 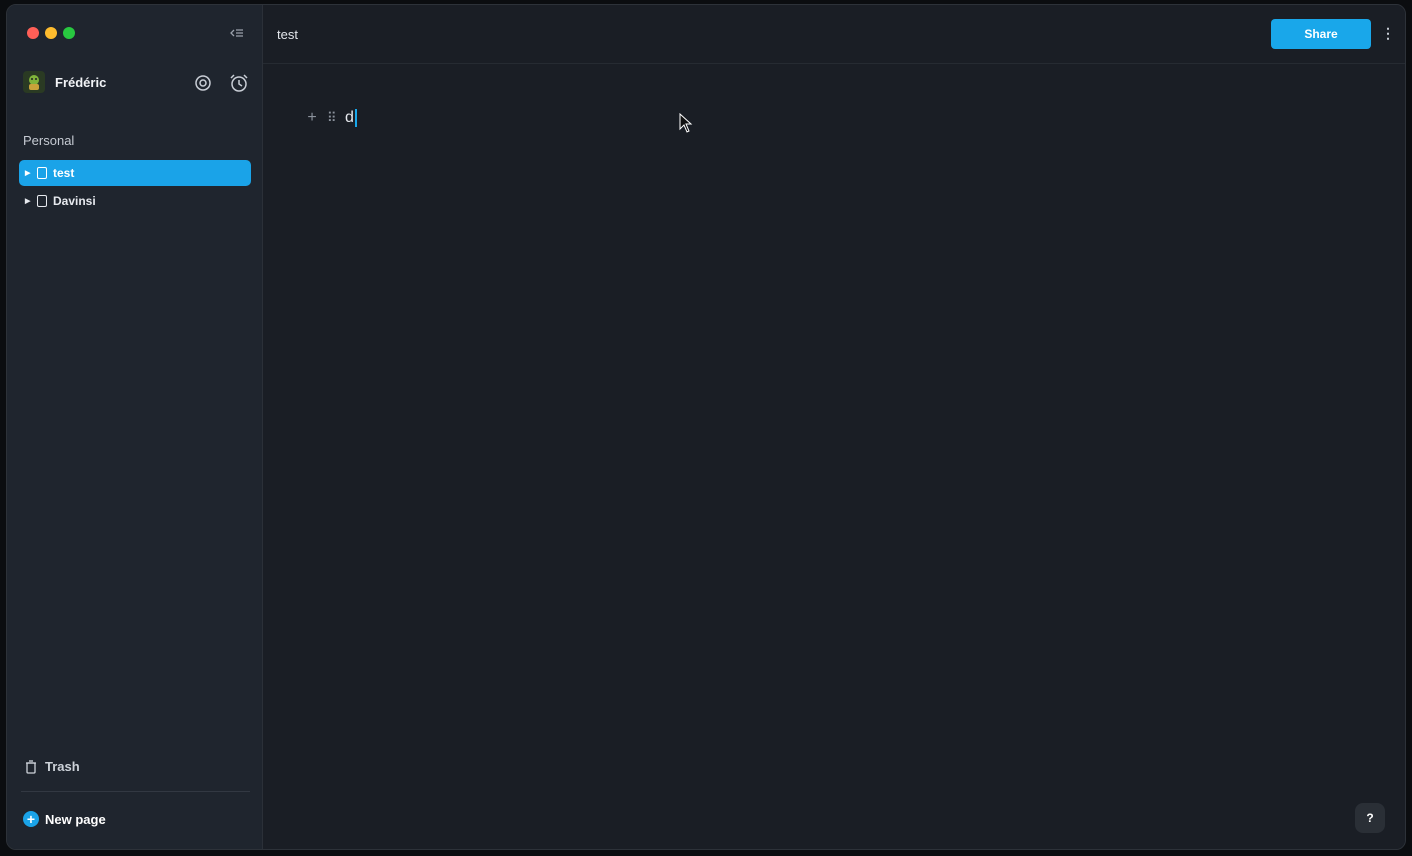 I want to click on minimize-window-button, so click(x=51, y=33).